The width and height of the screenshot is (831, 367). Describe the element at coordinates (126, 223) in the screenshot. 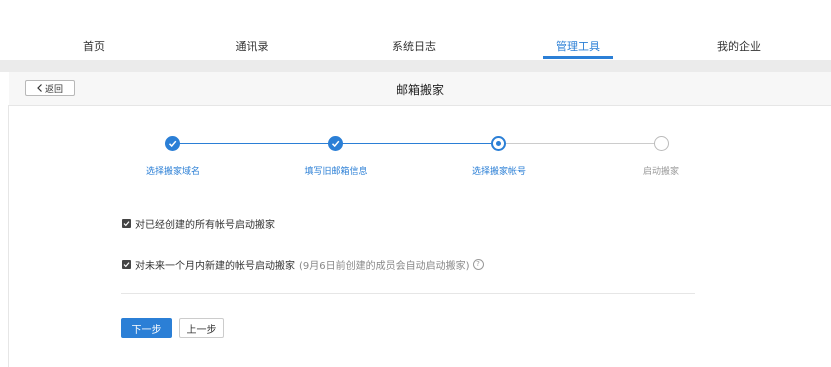

I see `existing-accounts-checkbox` at that location.